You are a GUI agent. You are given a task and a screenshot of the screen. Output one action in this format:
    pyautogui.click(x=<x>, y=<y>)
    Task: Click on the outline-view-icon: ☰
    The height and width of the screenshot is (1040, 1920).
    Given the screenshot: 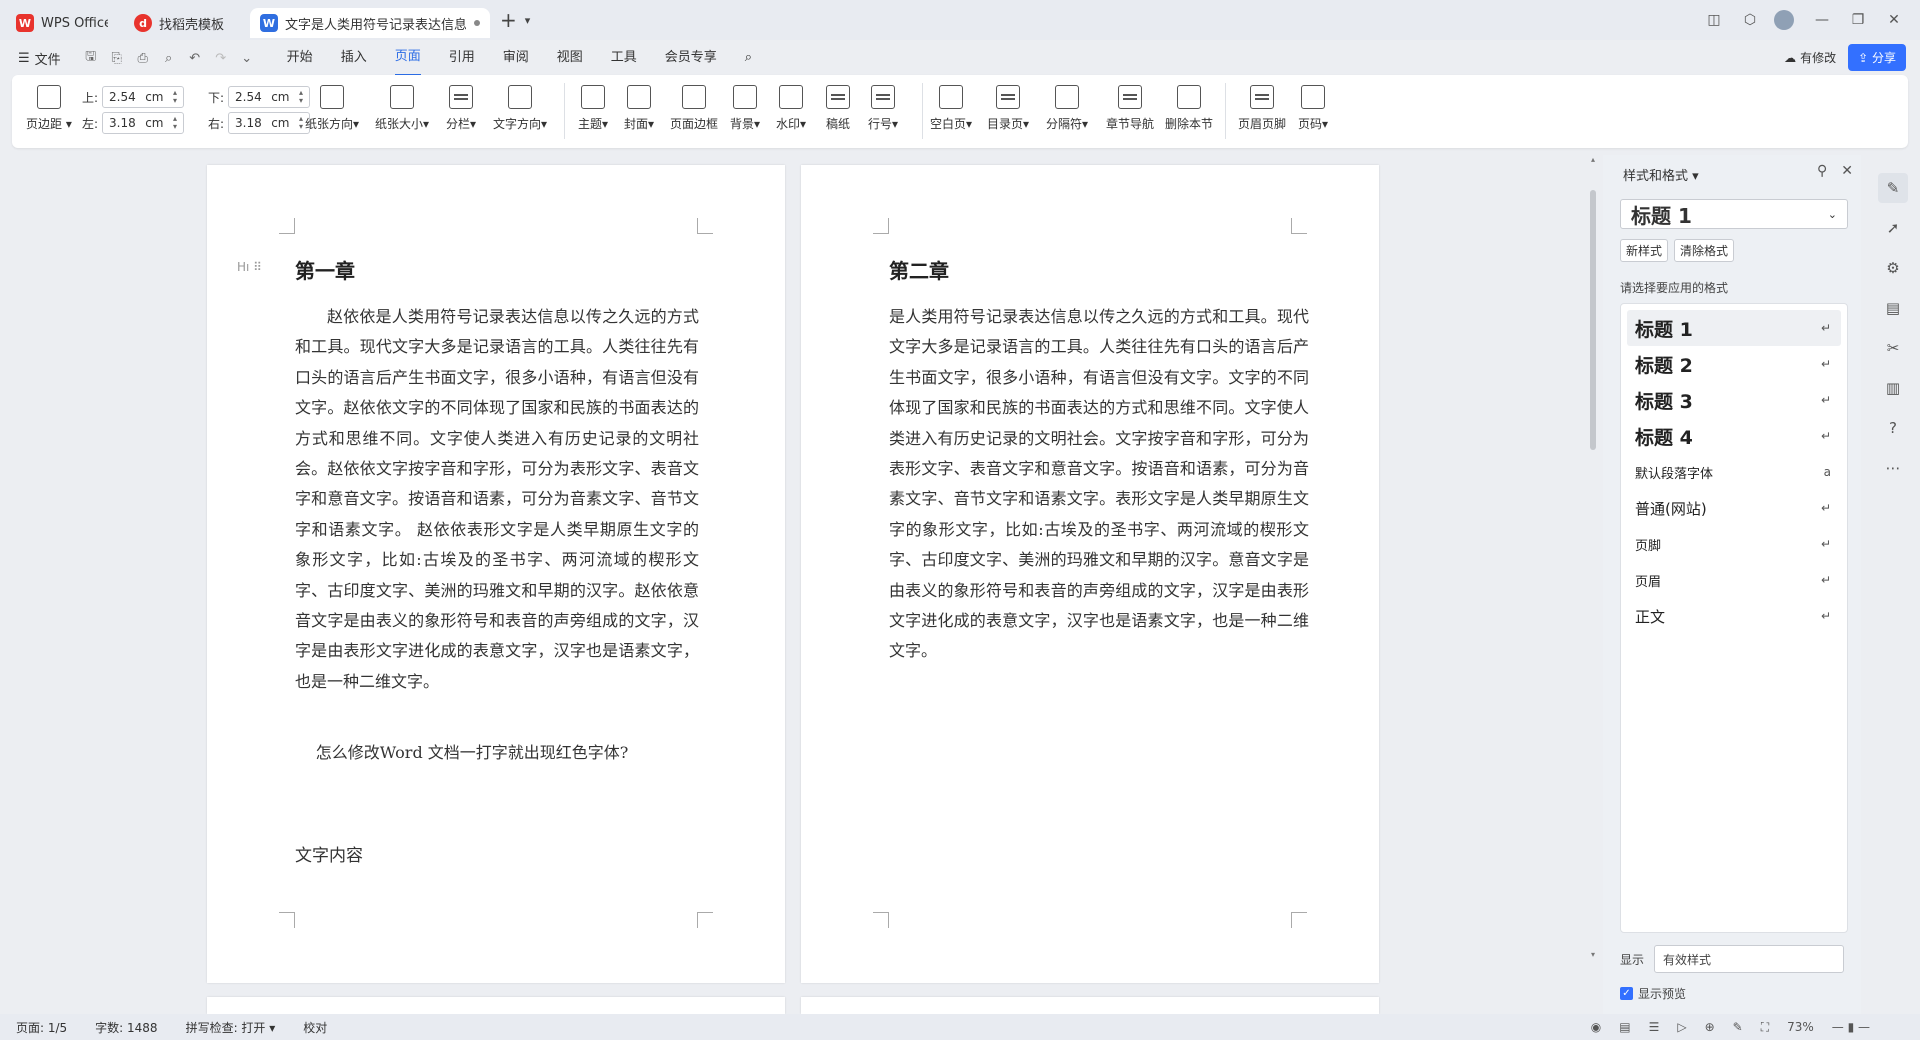 What is the action you would take?
    pyautogui.click(x=1654, y=1027)
    